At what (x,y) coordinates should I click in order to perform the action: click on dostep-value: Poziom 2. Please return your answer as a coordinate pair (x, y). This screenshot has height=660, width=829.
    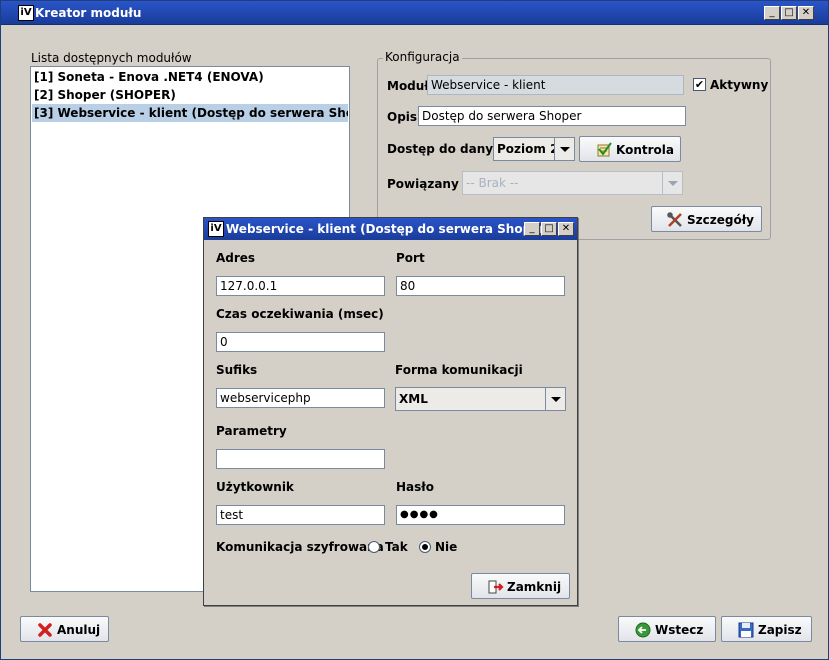
    Looking at the image, I should click on (528, 149).